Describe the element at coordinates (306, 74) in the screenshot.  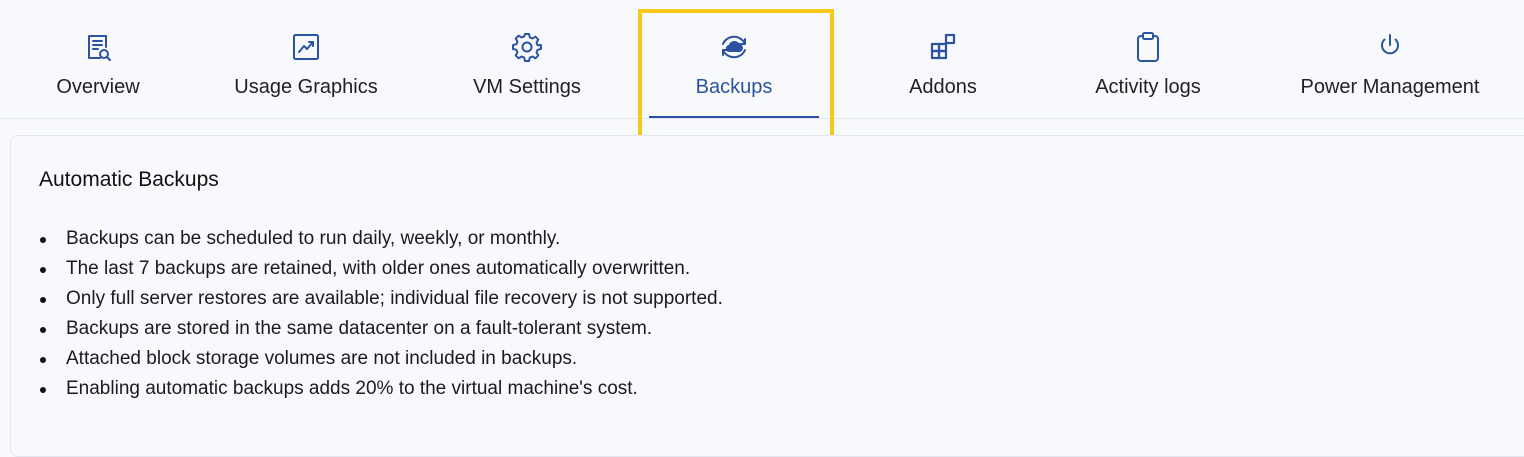
I see `tab-usage-graphics: Usage Graphics` at that location.